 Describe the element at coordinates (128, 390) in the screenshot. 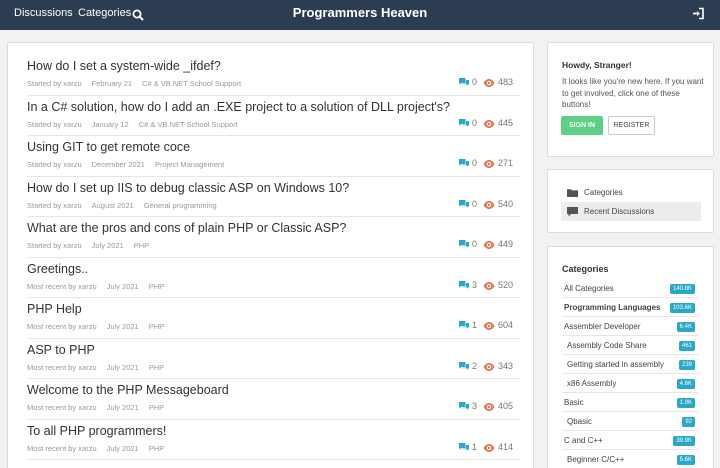

I see `discussion-title: Welcome to the PHP Messageboard` at that location.